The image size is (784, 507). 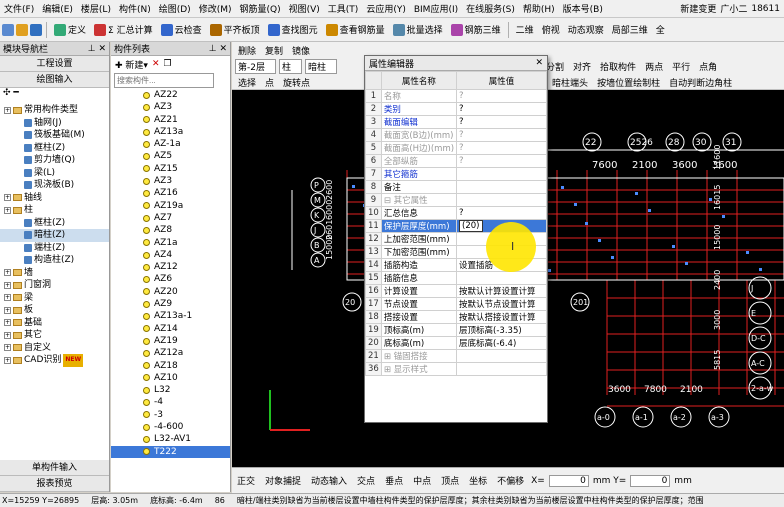 What do you see at coordinates (170, 230) in the screenshot?
I see `list-item: AZ8` at bounding box center [170, 230].